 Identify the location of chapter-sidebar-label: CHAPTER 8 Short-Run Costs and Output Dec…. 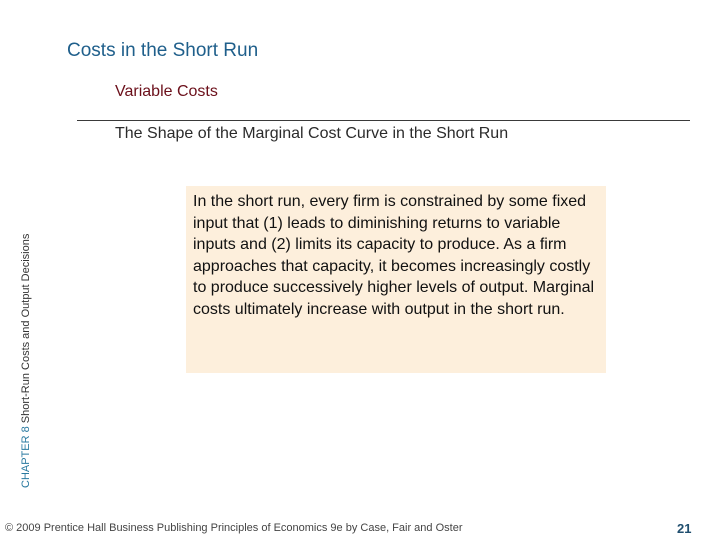
(26, 361).